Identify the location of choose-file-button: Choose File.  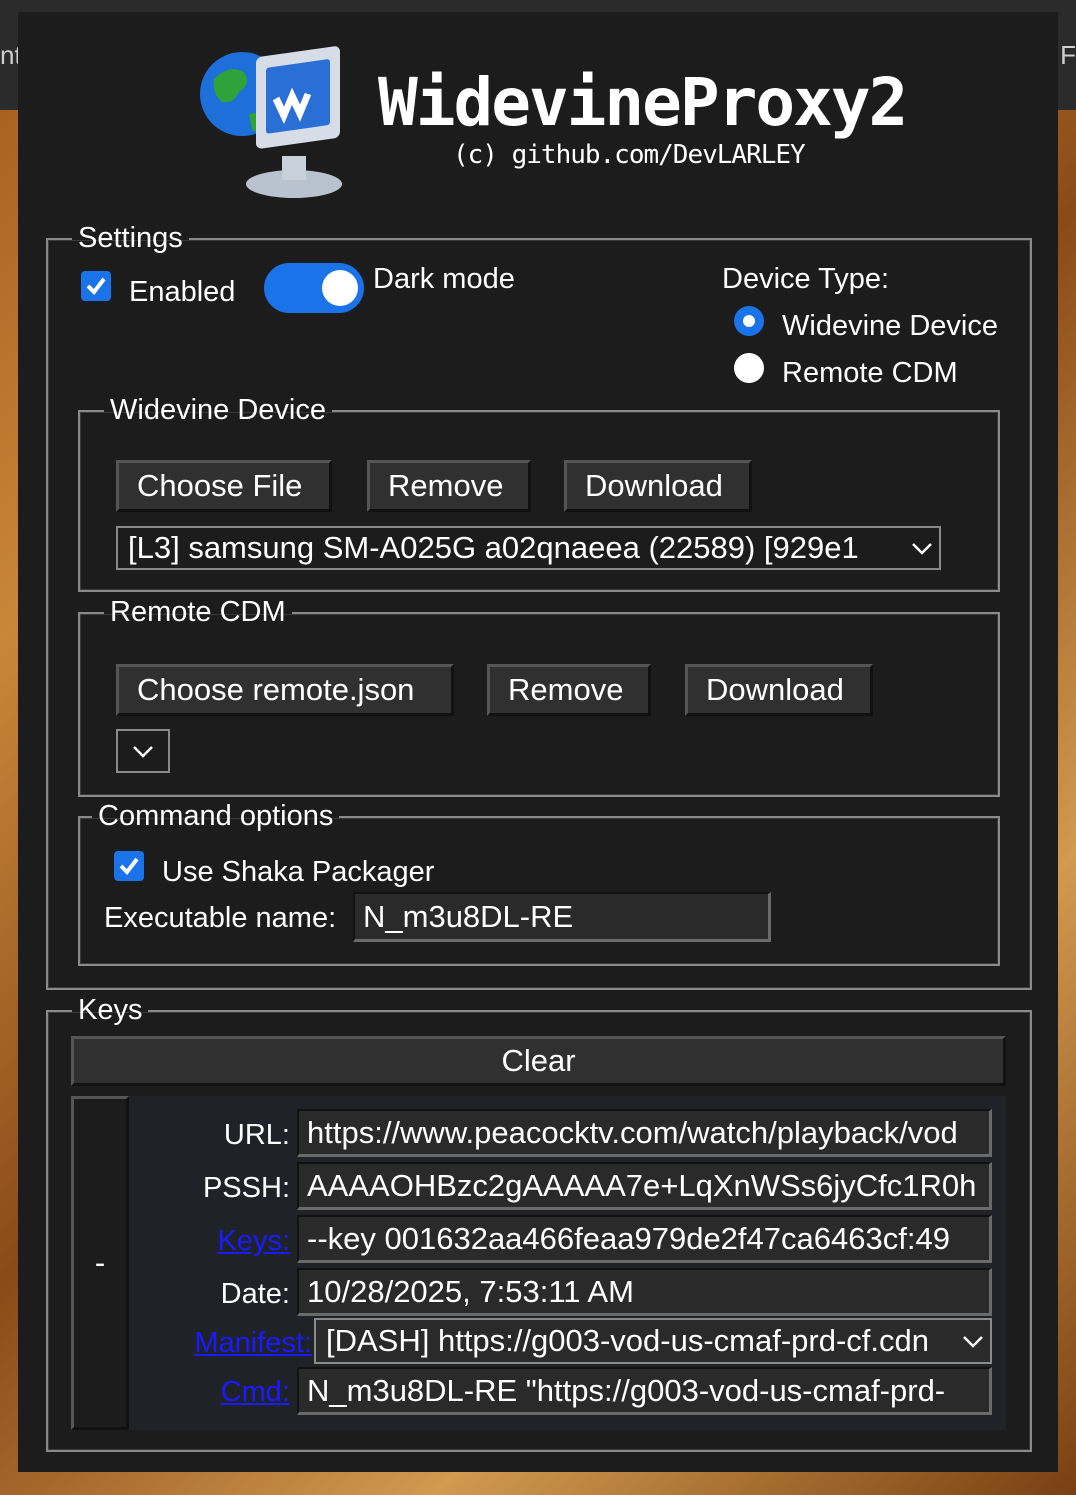
(224, 486).